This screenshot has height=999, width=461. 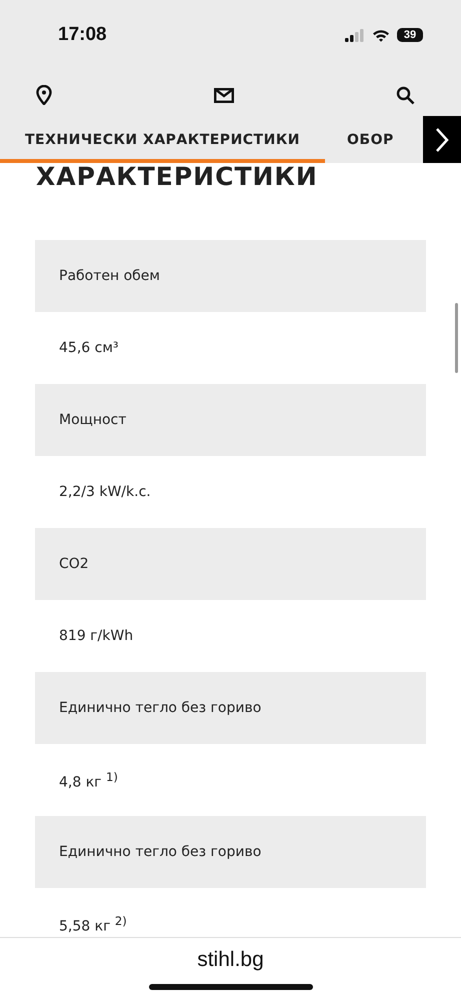 What do you see at coordinates (381, 35) in the screenshot?
I see `wifi-icon` at bounding box center [381, 35].